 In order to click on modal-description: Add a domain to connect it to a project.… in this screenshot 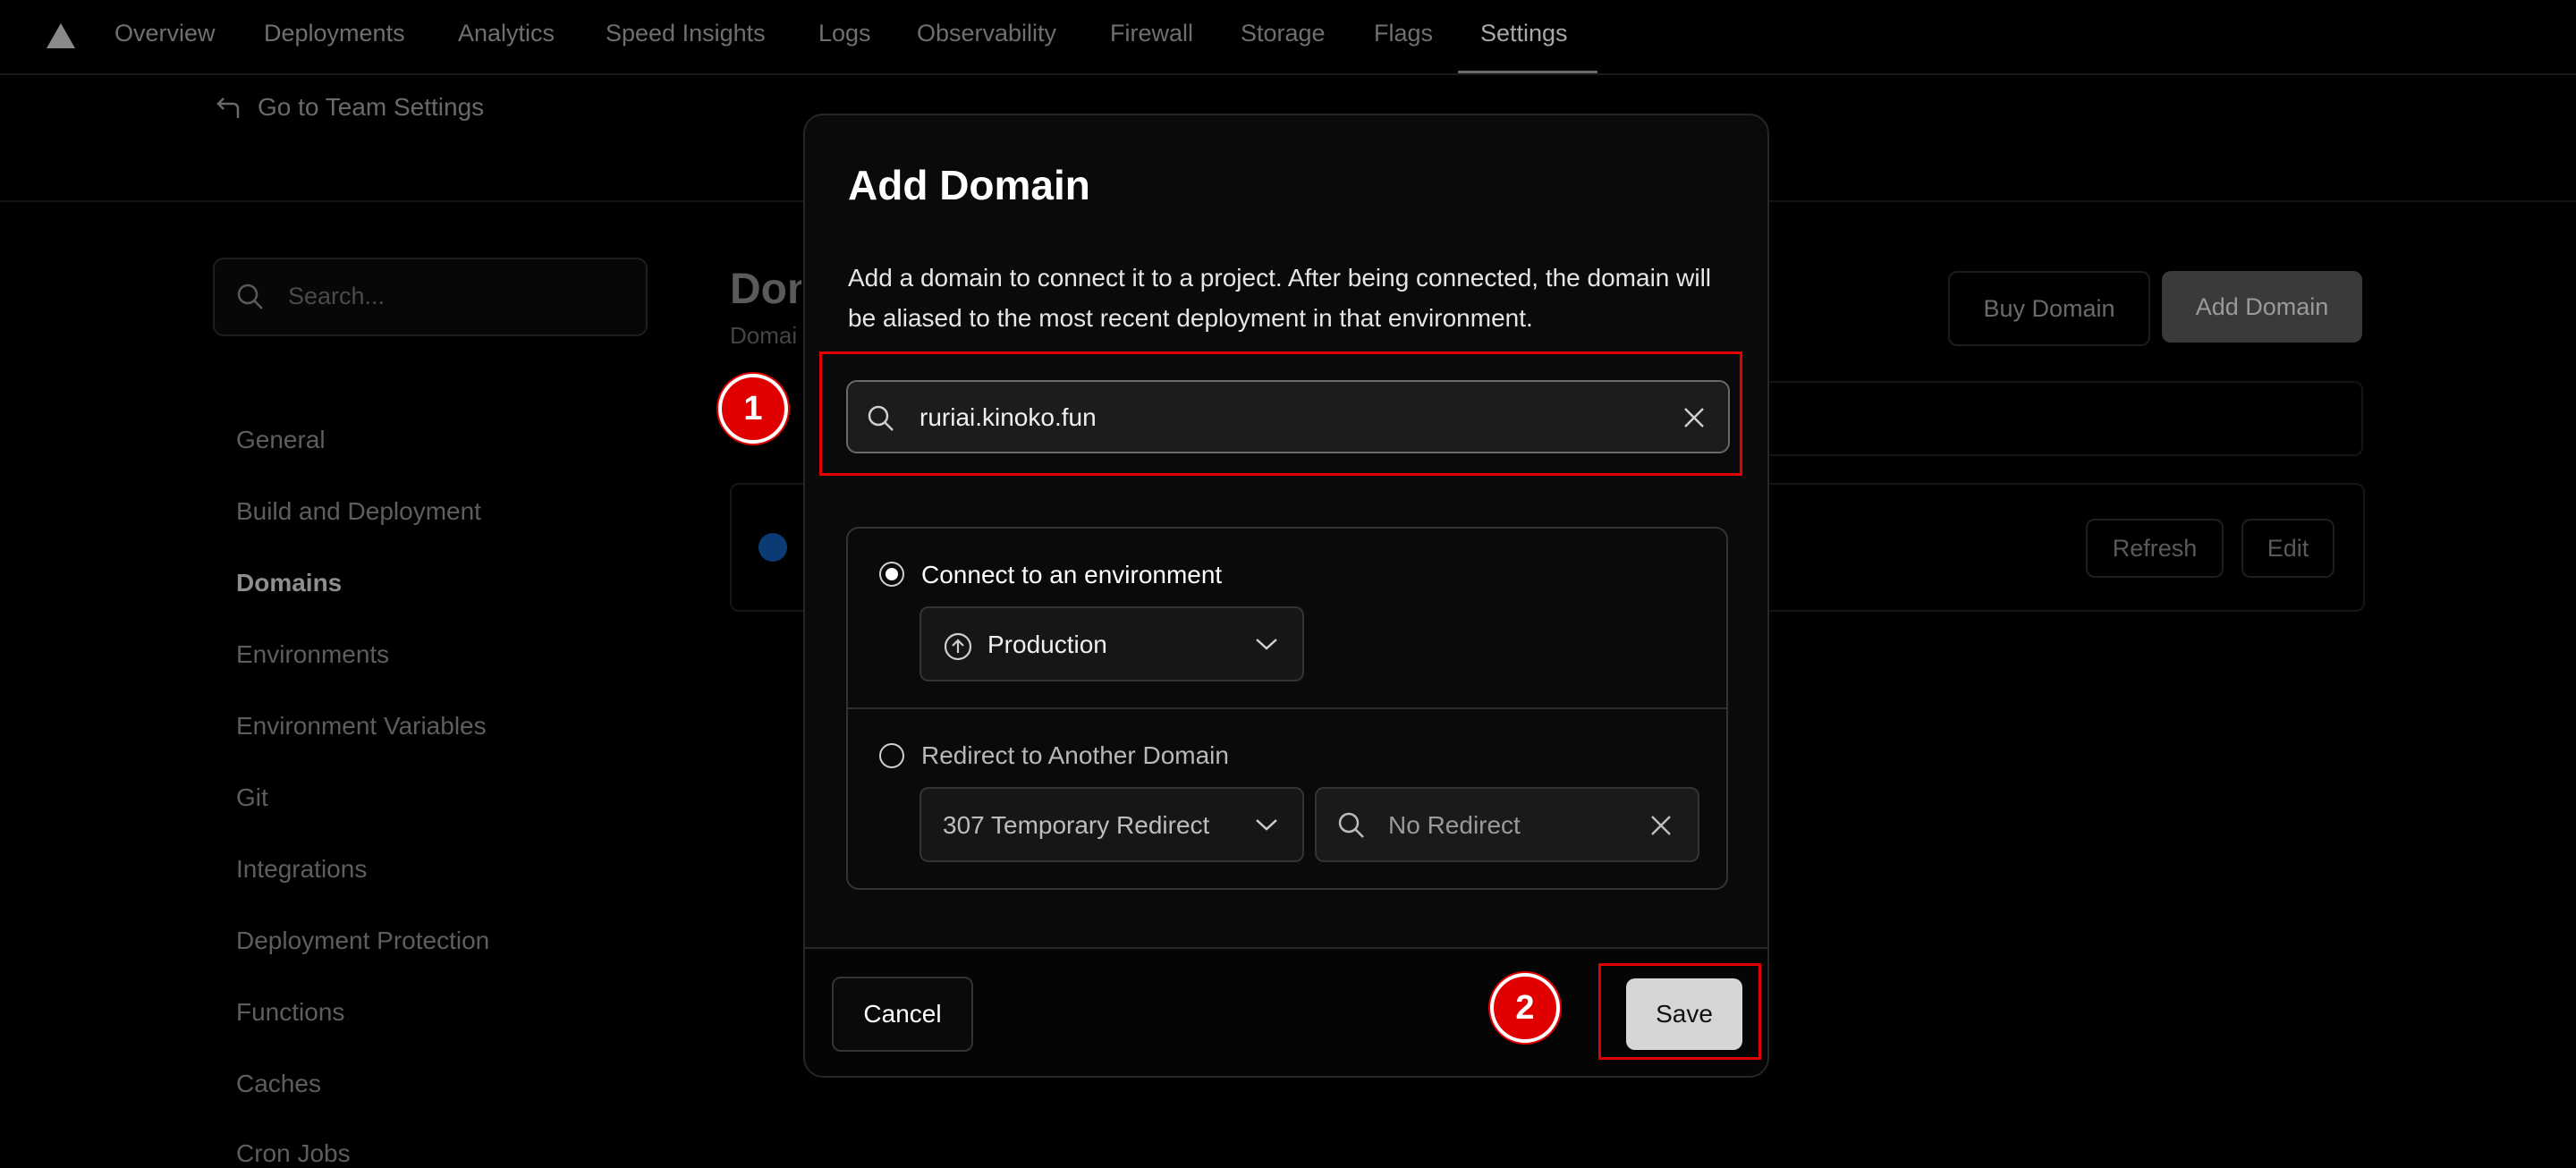, I will do `click(1280, 298)`.